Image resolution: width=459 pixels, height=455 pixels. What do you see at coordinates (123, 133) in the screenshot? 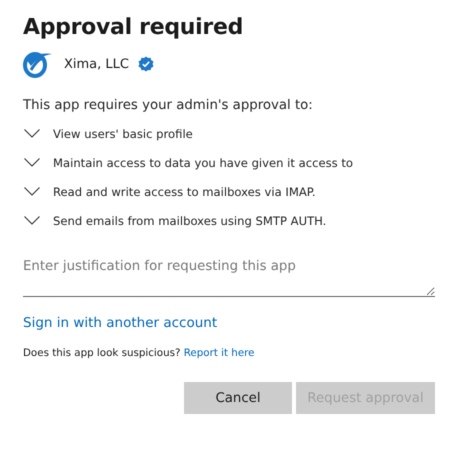
I see `permission-label: View users' basic profile` at bounding box center [123, 133].